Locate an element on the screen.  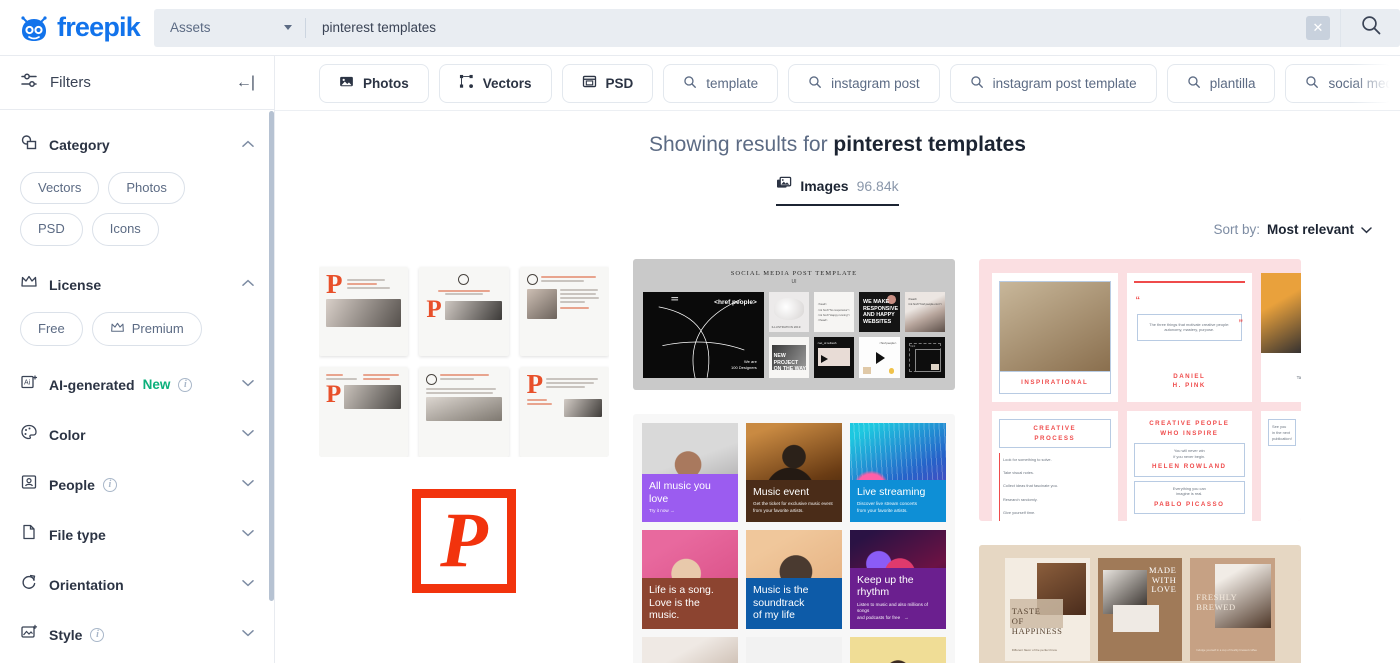
tab-images: Images 96.84k is located at coordinates (837, 190).